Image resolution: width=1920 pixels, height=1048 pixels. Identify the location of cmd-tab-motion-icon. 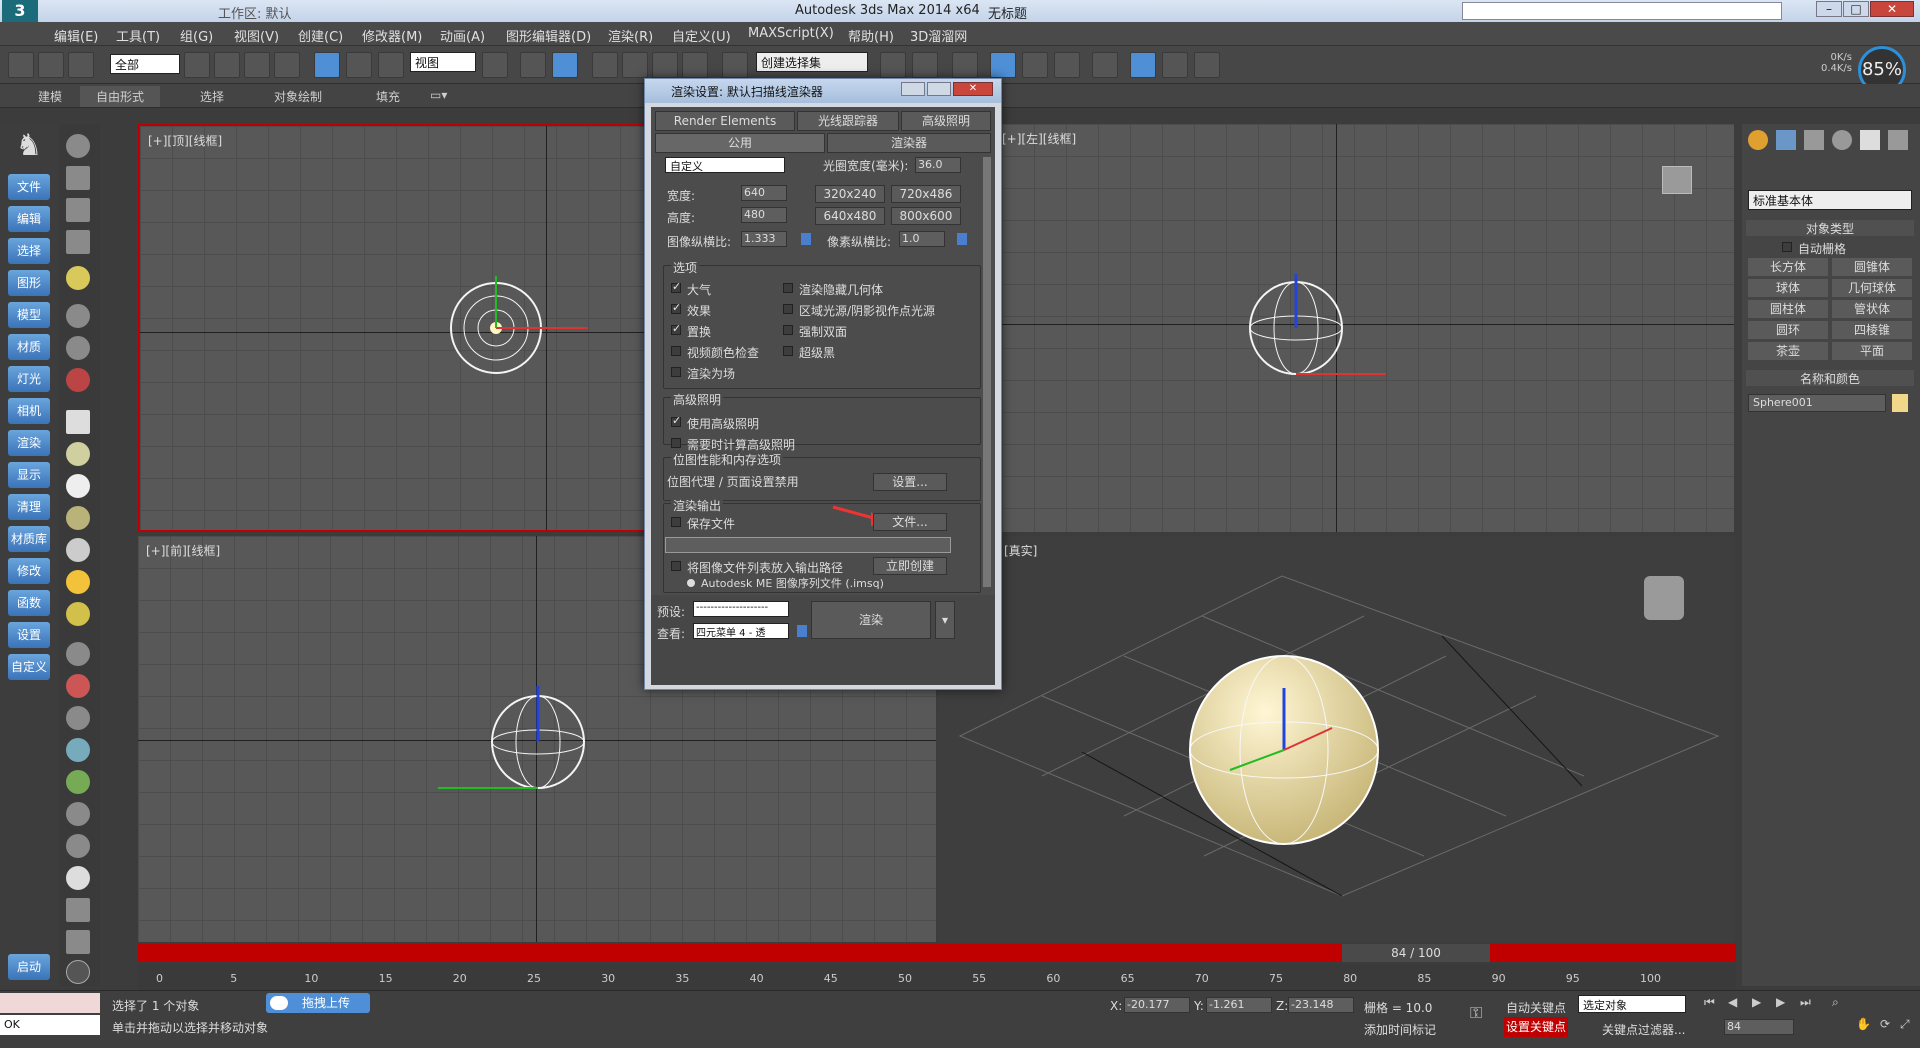
(1842, 140).